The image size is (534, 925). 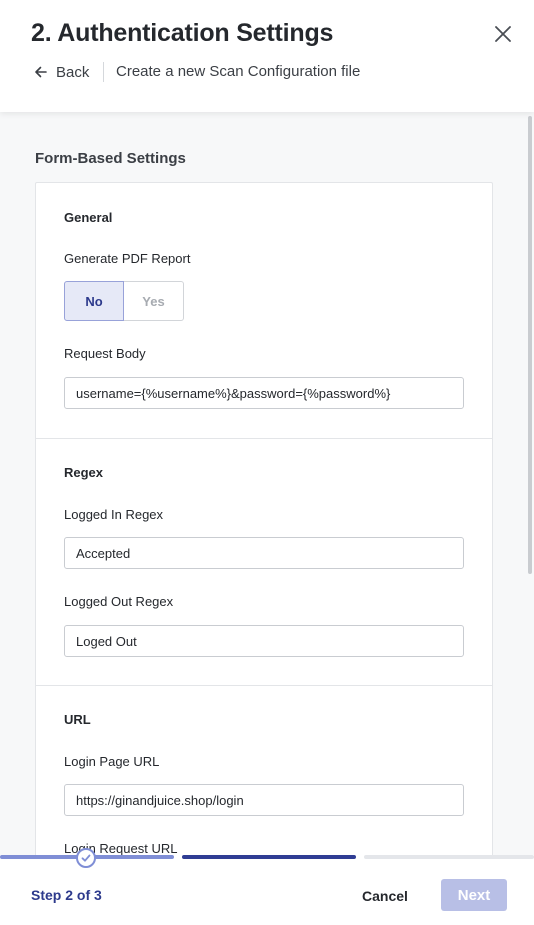 I want to click on scrollbar, so click(x=530, y=345).